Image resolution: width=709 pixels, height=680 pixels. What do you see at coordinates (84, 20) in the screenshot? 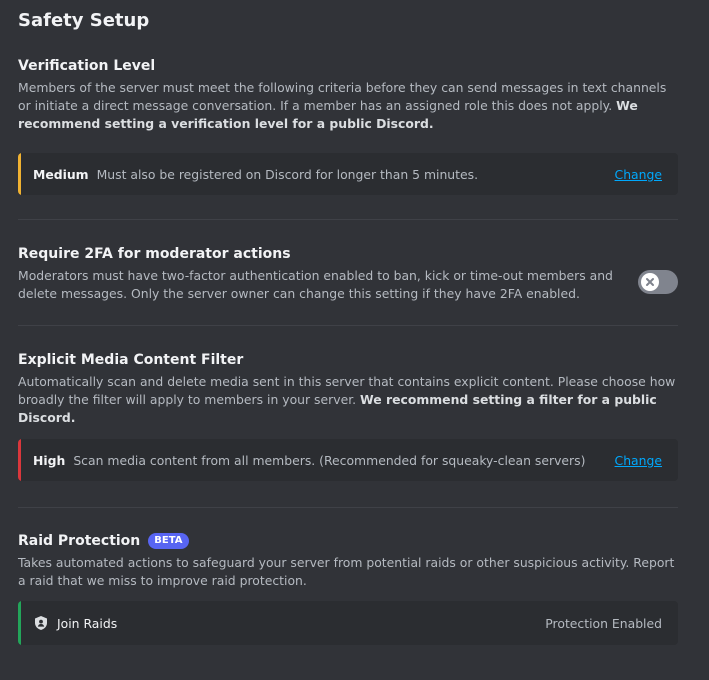
I see `page-title: Safety Setup` at bounding box center [84, 20].